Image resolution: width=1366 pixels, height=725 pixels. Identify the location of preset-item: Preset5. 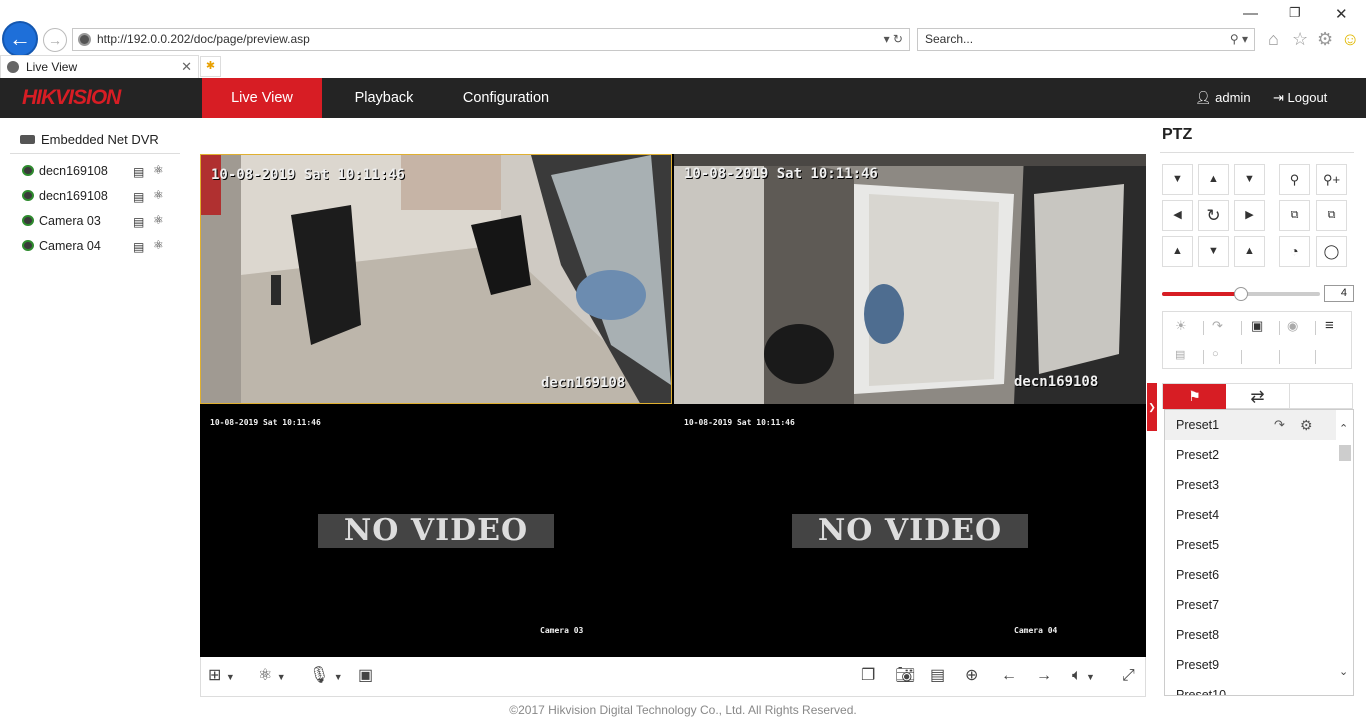
(1251, 545).